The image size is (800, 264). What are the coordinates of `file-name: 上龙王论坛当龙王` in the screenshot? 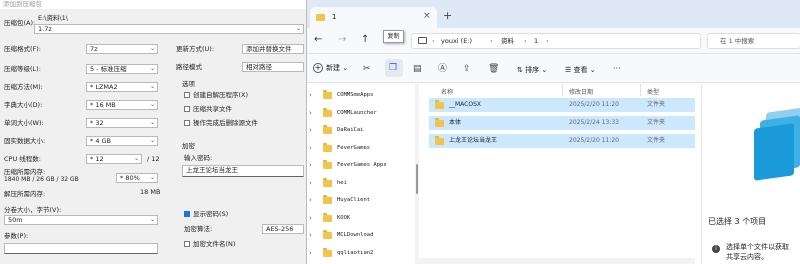 It's located at (473, 140).